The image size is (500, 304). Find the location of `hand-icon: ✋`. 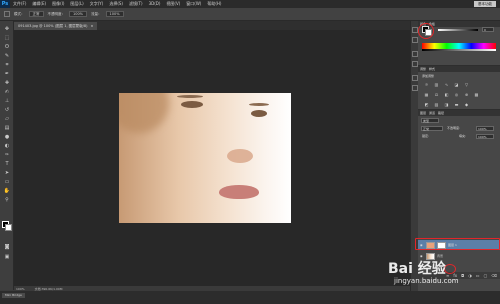

hand-icon: ✋ is located at coordinates (7, 190).